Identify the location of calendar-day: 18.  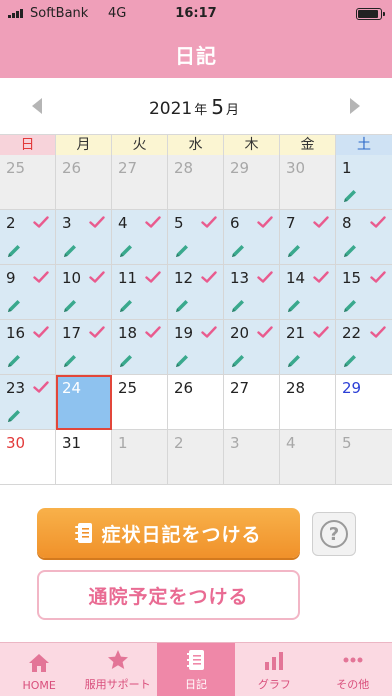
(140, 347).